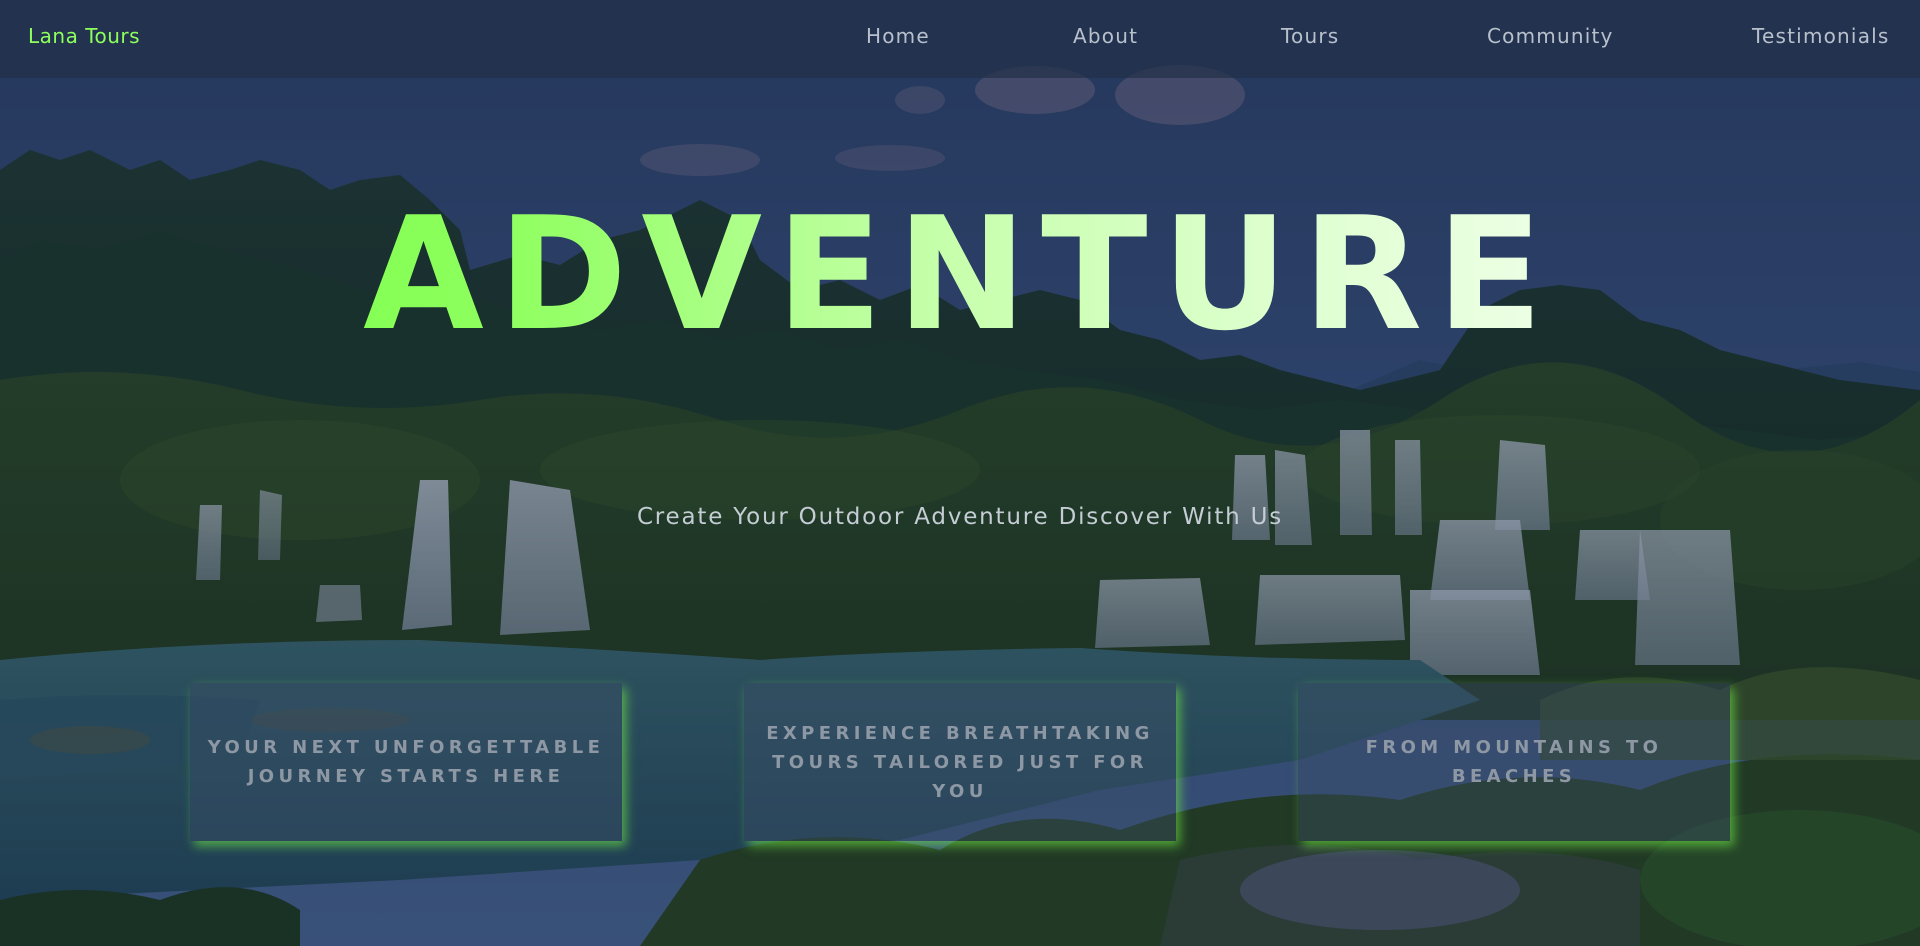  I want to click on feature-card: FROM MOUNTAINS TO BEACHES, so click(1514, 762).